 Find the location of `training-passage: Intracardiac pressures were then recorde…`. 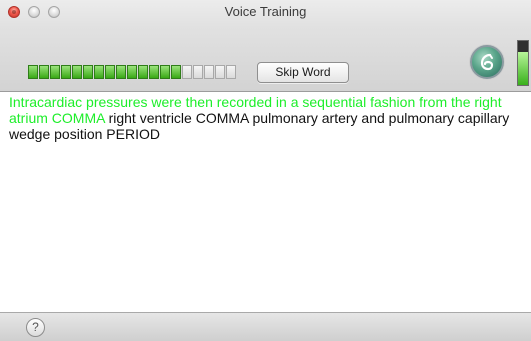

training-passage: Intracardiac pressures were then recorde… is located at coordinates (269, 118).